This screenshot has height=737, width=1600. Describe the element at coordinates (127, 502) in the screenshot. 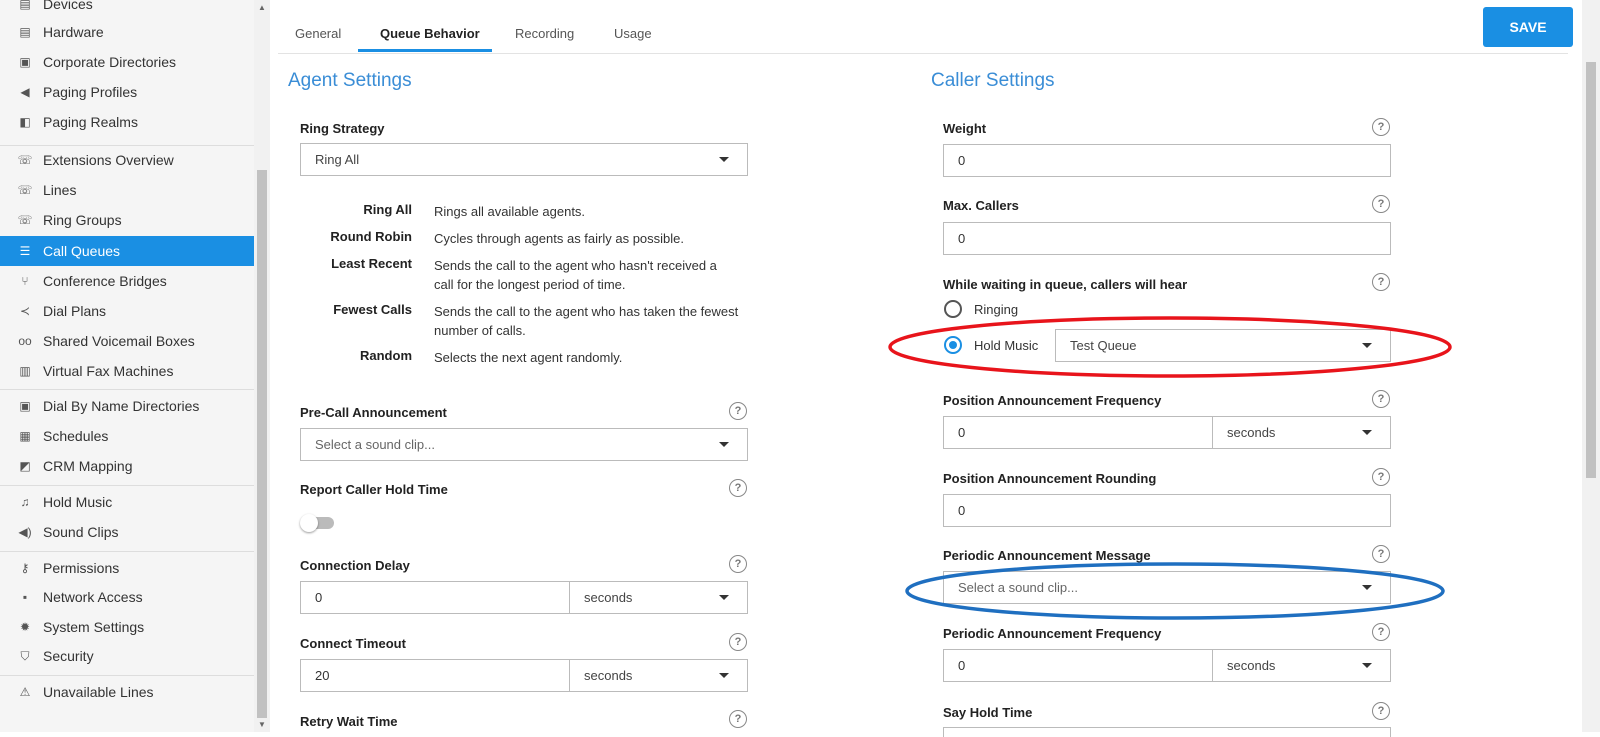

I see `sidebar-item-hold-music: ♫ Hold Music` at that location.